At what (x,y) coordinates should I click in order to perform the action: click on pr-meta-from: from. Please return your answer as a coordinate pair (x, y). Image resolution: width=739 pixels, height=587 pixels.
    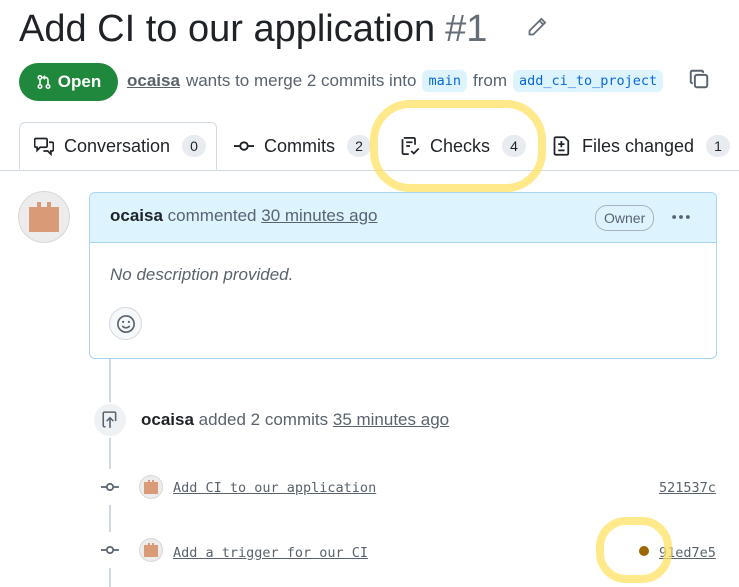
    Looking at the image, I should click on (489, 80).